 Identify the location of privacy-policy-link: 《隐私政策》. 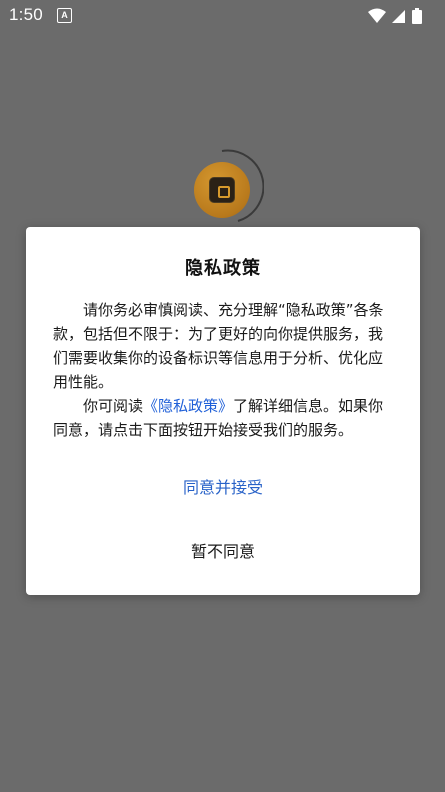
(188, 406).